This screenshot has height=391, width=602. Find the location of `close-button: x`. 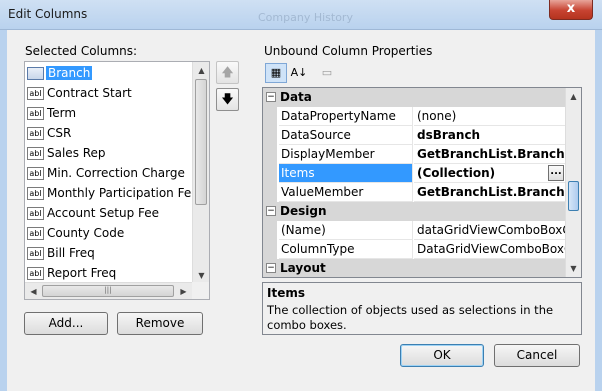

close-button: x is located at coordinates (571, 10).